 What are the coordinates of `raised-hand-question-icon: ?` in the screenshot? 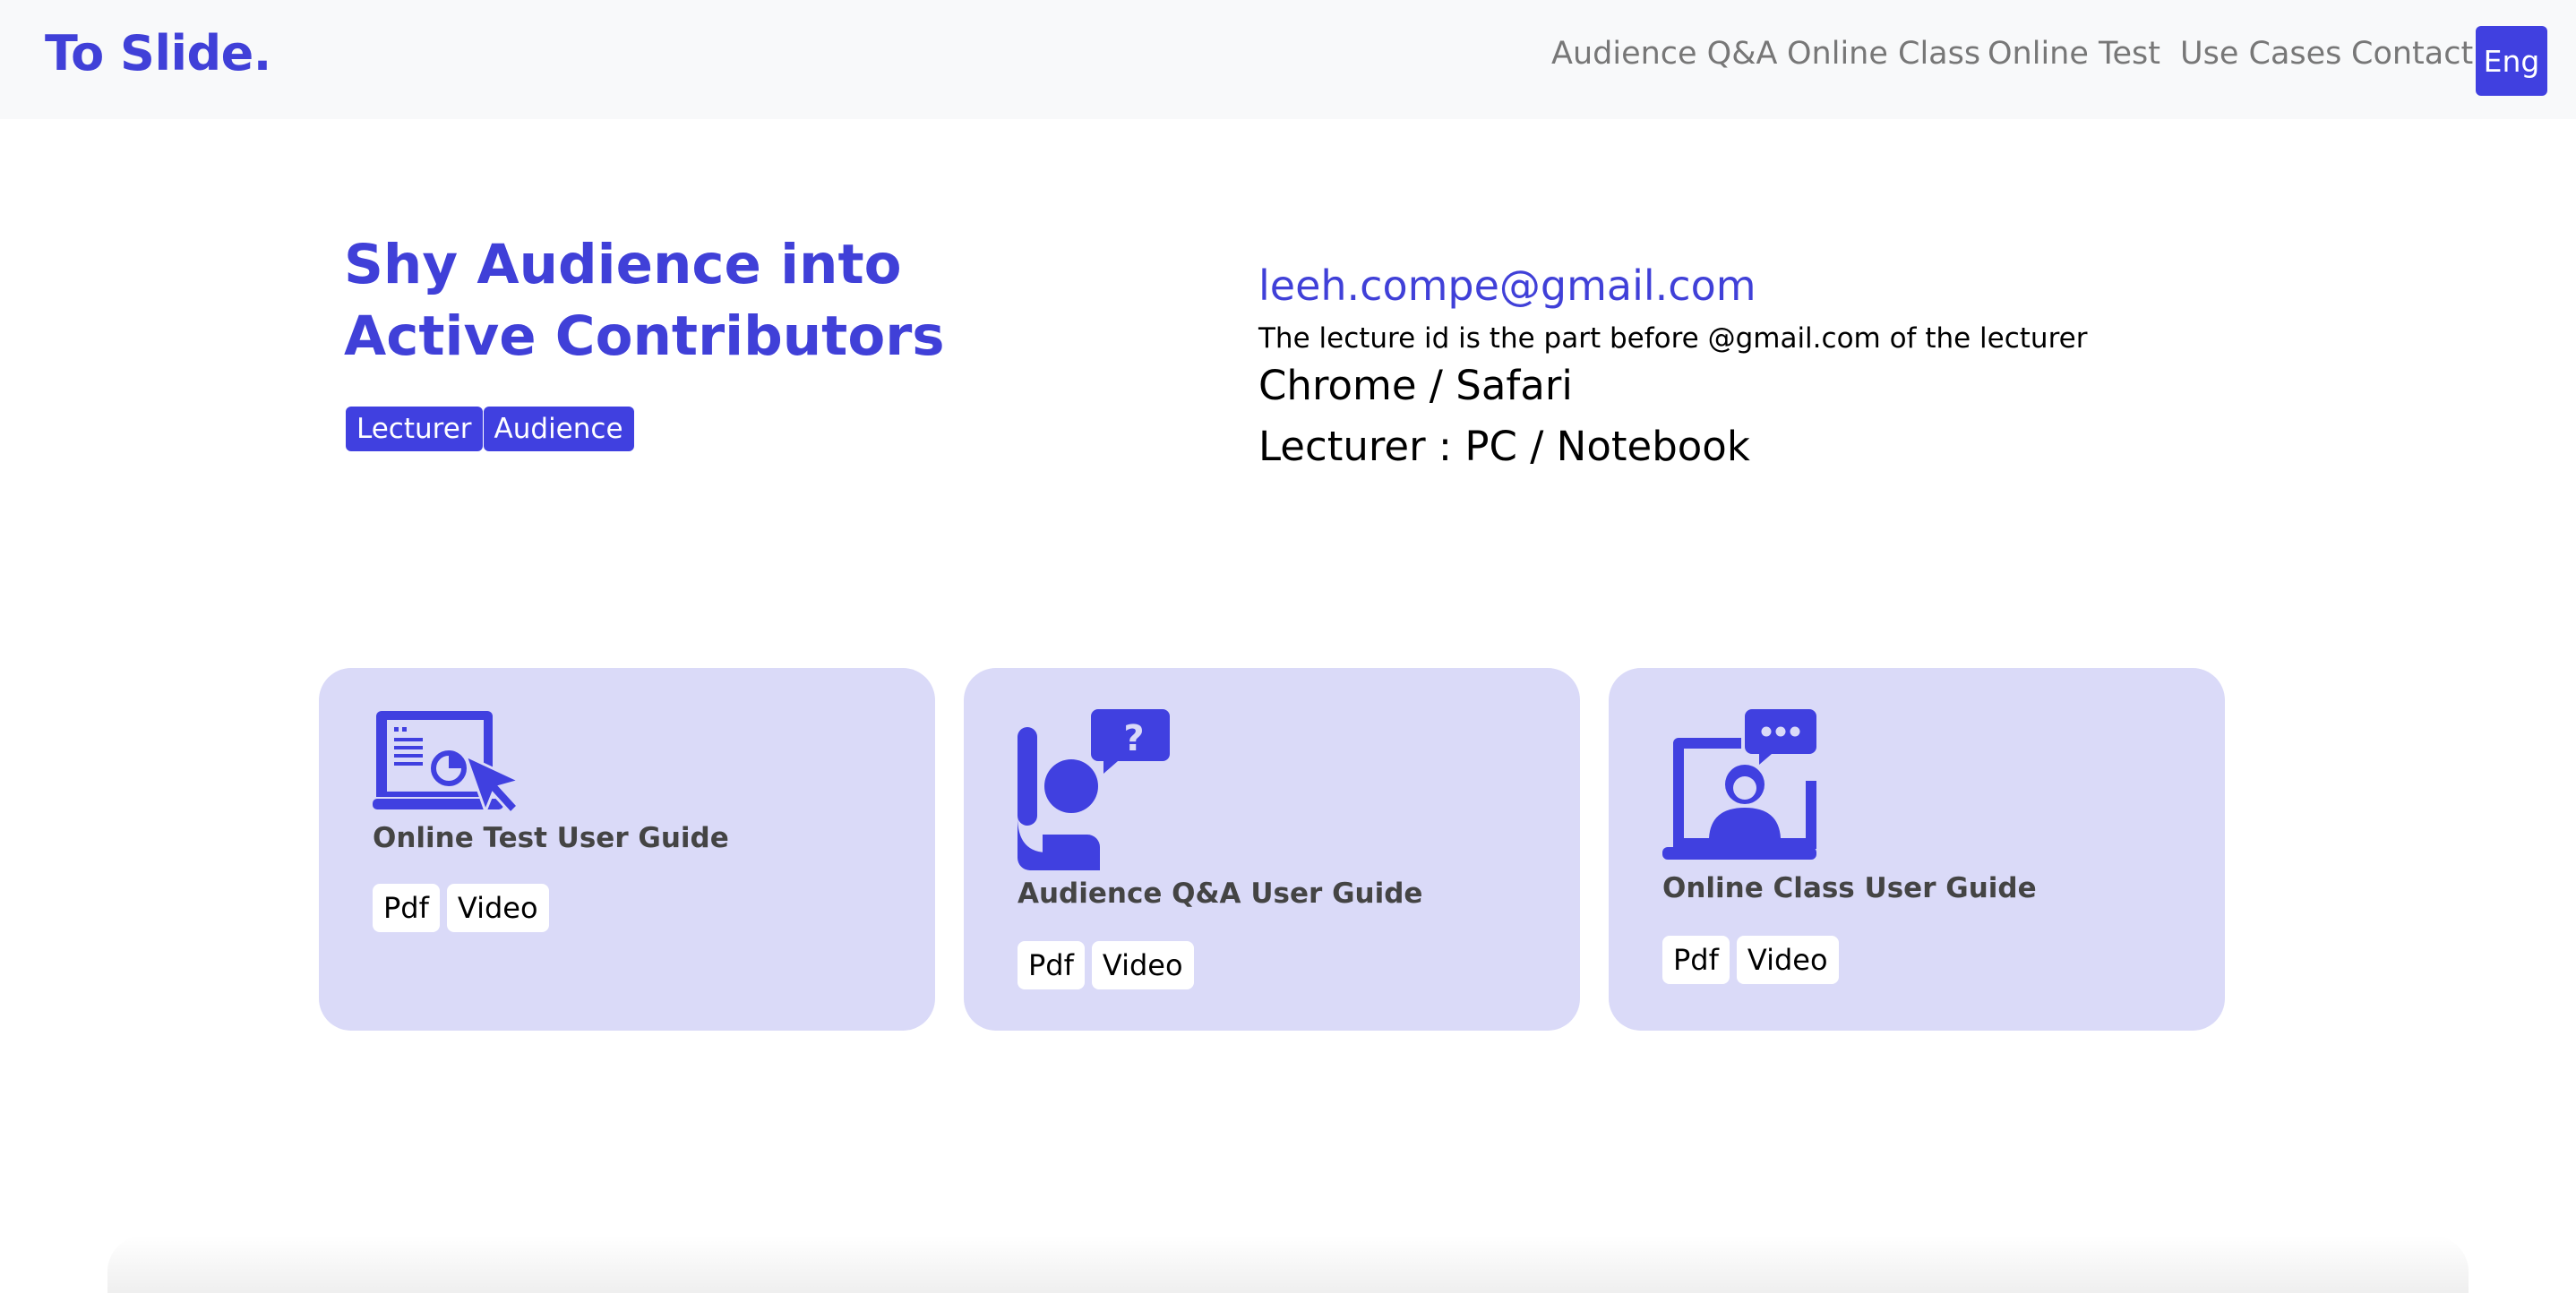 It's located at (1094, 789).